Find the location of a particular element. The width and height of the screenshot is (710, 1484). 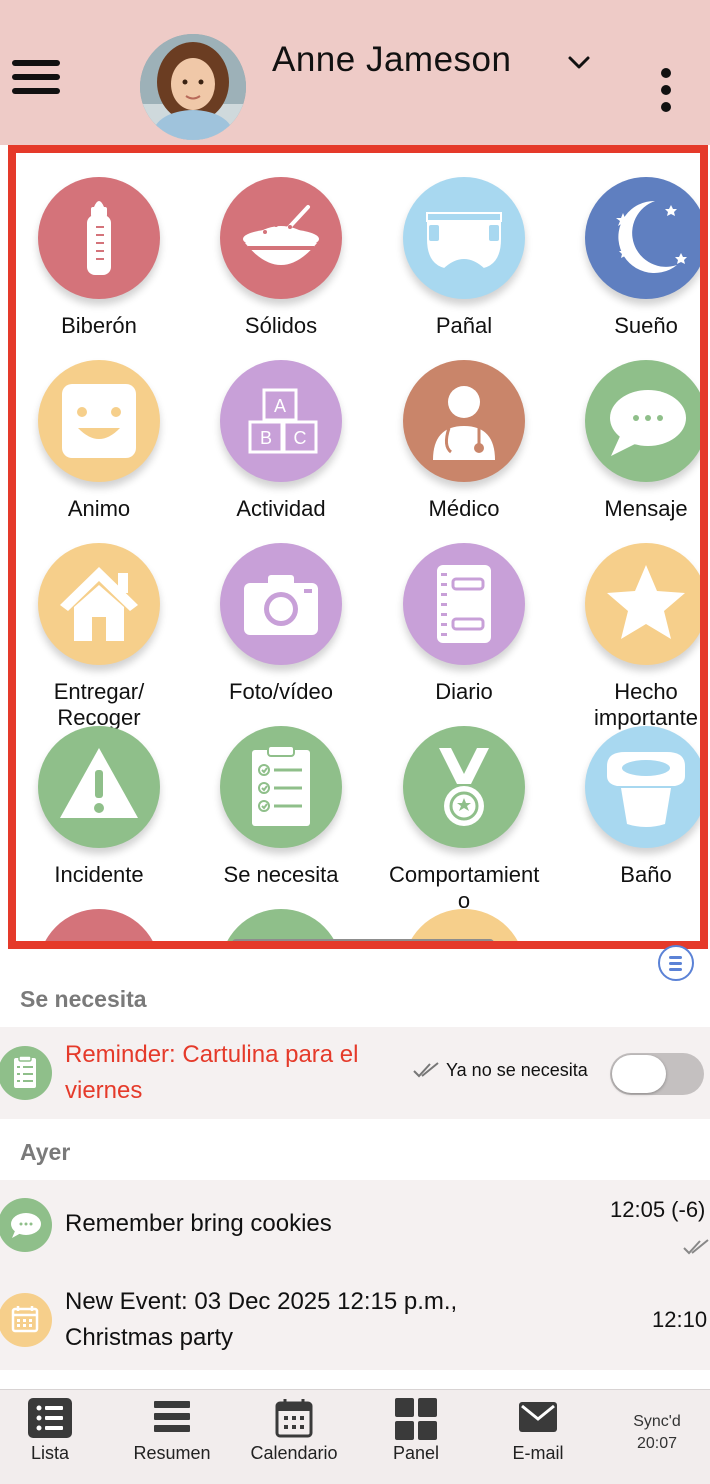

tile-camera: Foto/vídeo is located at coordinates (281, 624).